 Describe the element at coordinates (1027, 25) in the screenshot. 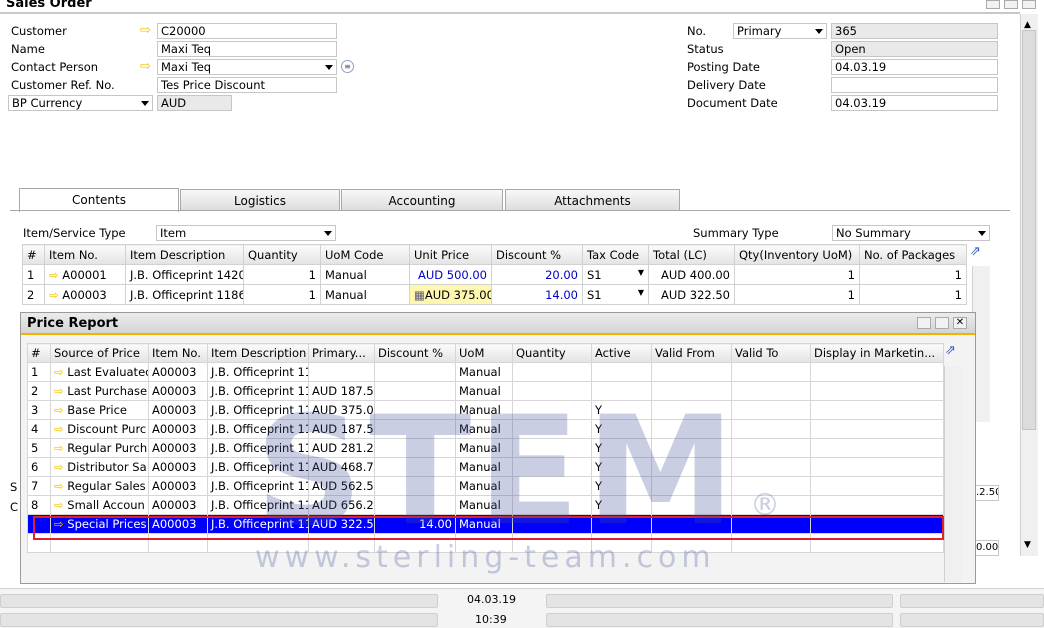

I see `scroll-up-icon: ▲` at that location.